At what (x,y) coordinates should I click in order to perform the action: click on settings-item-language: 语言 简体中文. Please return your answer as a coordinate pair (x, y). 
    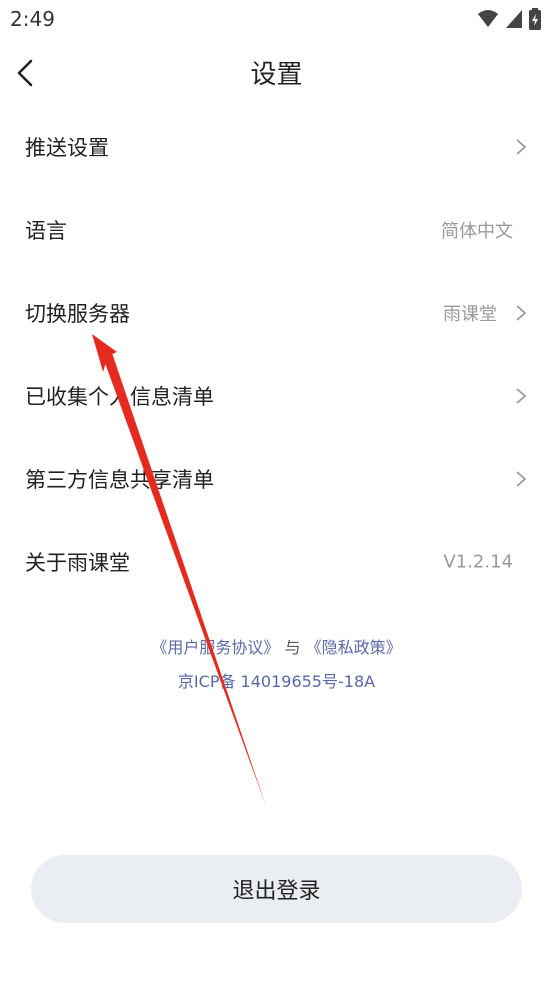
    Looking at the image, I should click on (276, 229).